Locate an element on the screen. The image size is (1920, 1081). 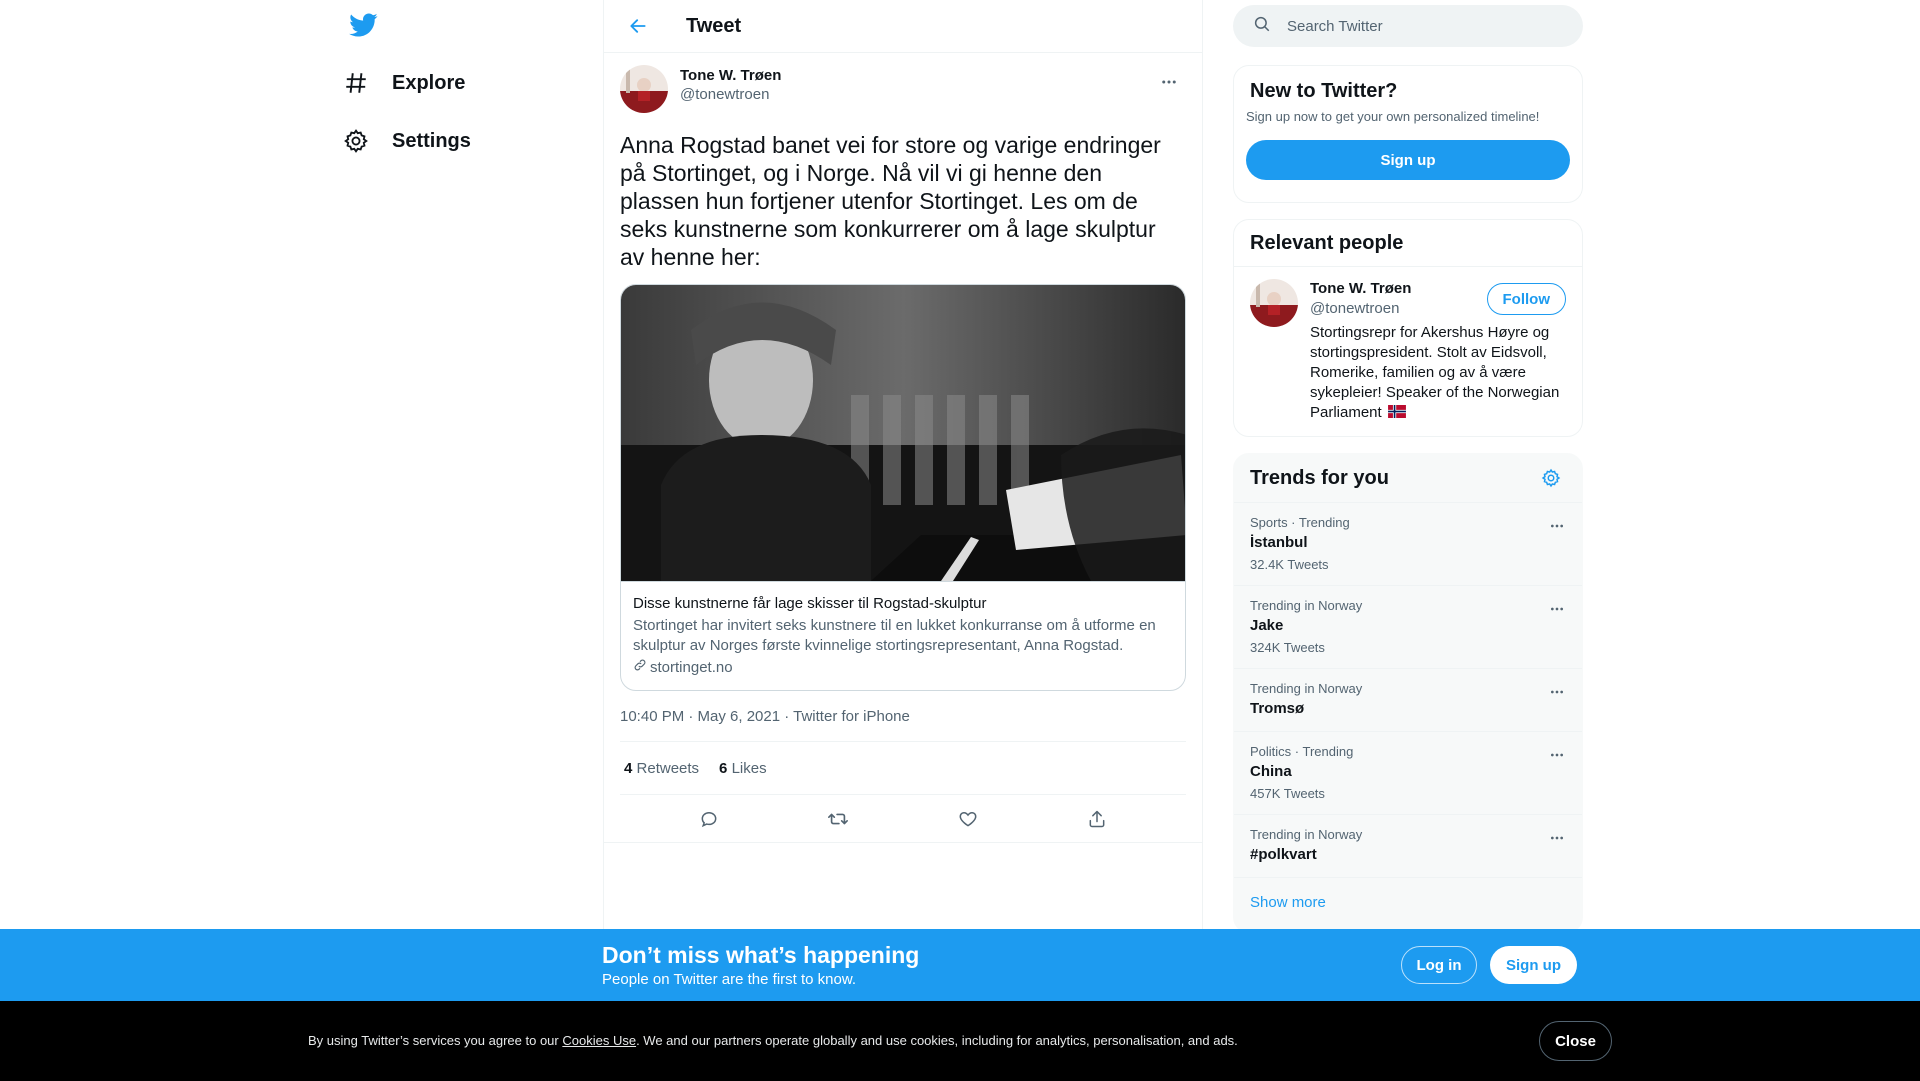
trend-count: 32.4K Tweets is located at coordinates (1289, 564).